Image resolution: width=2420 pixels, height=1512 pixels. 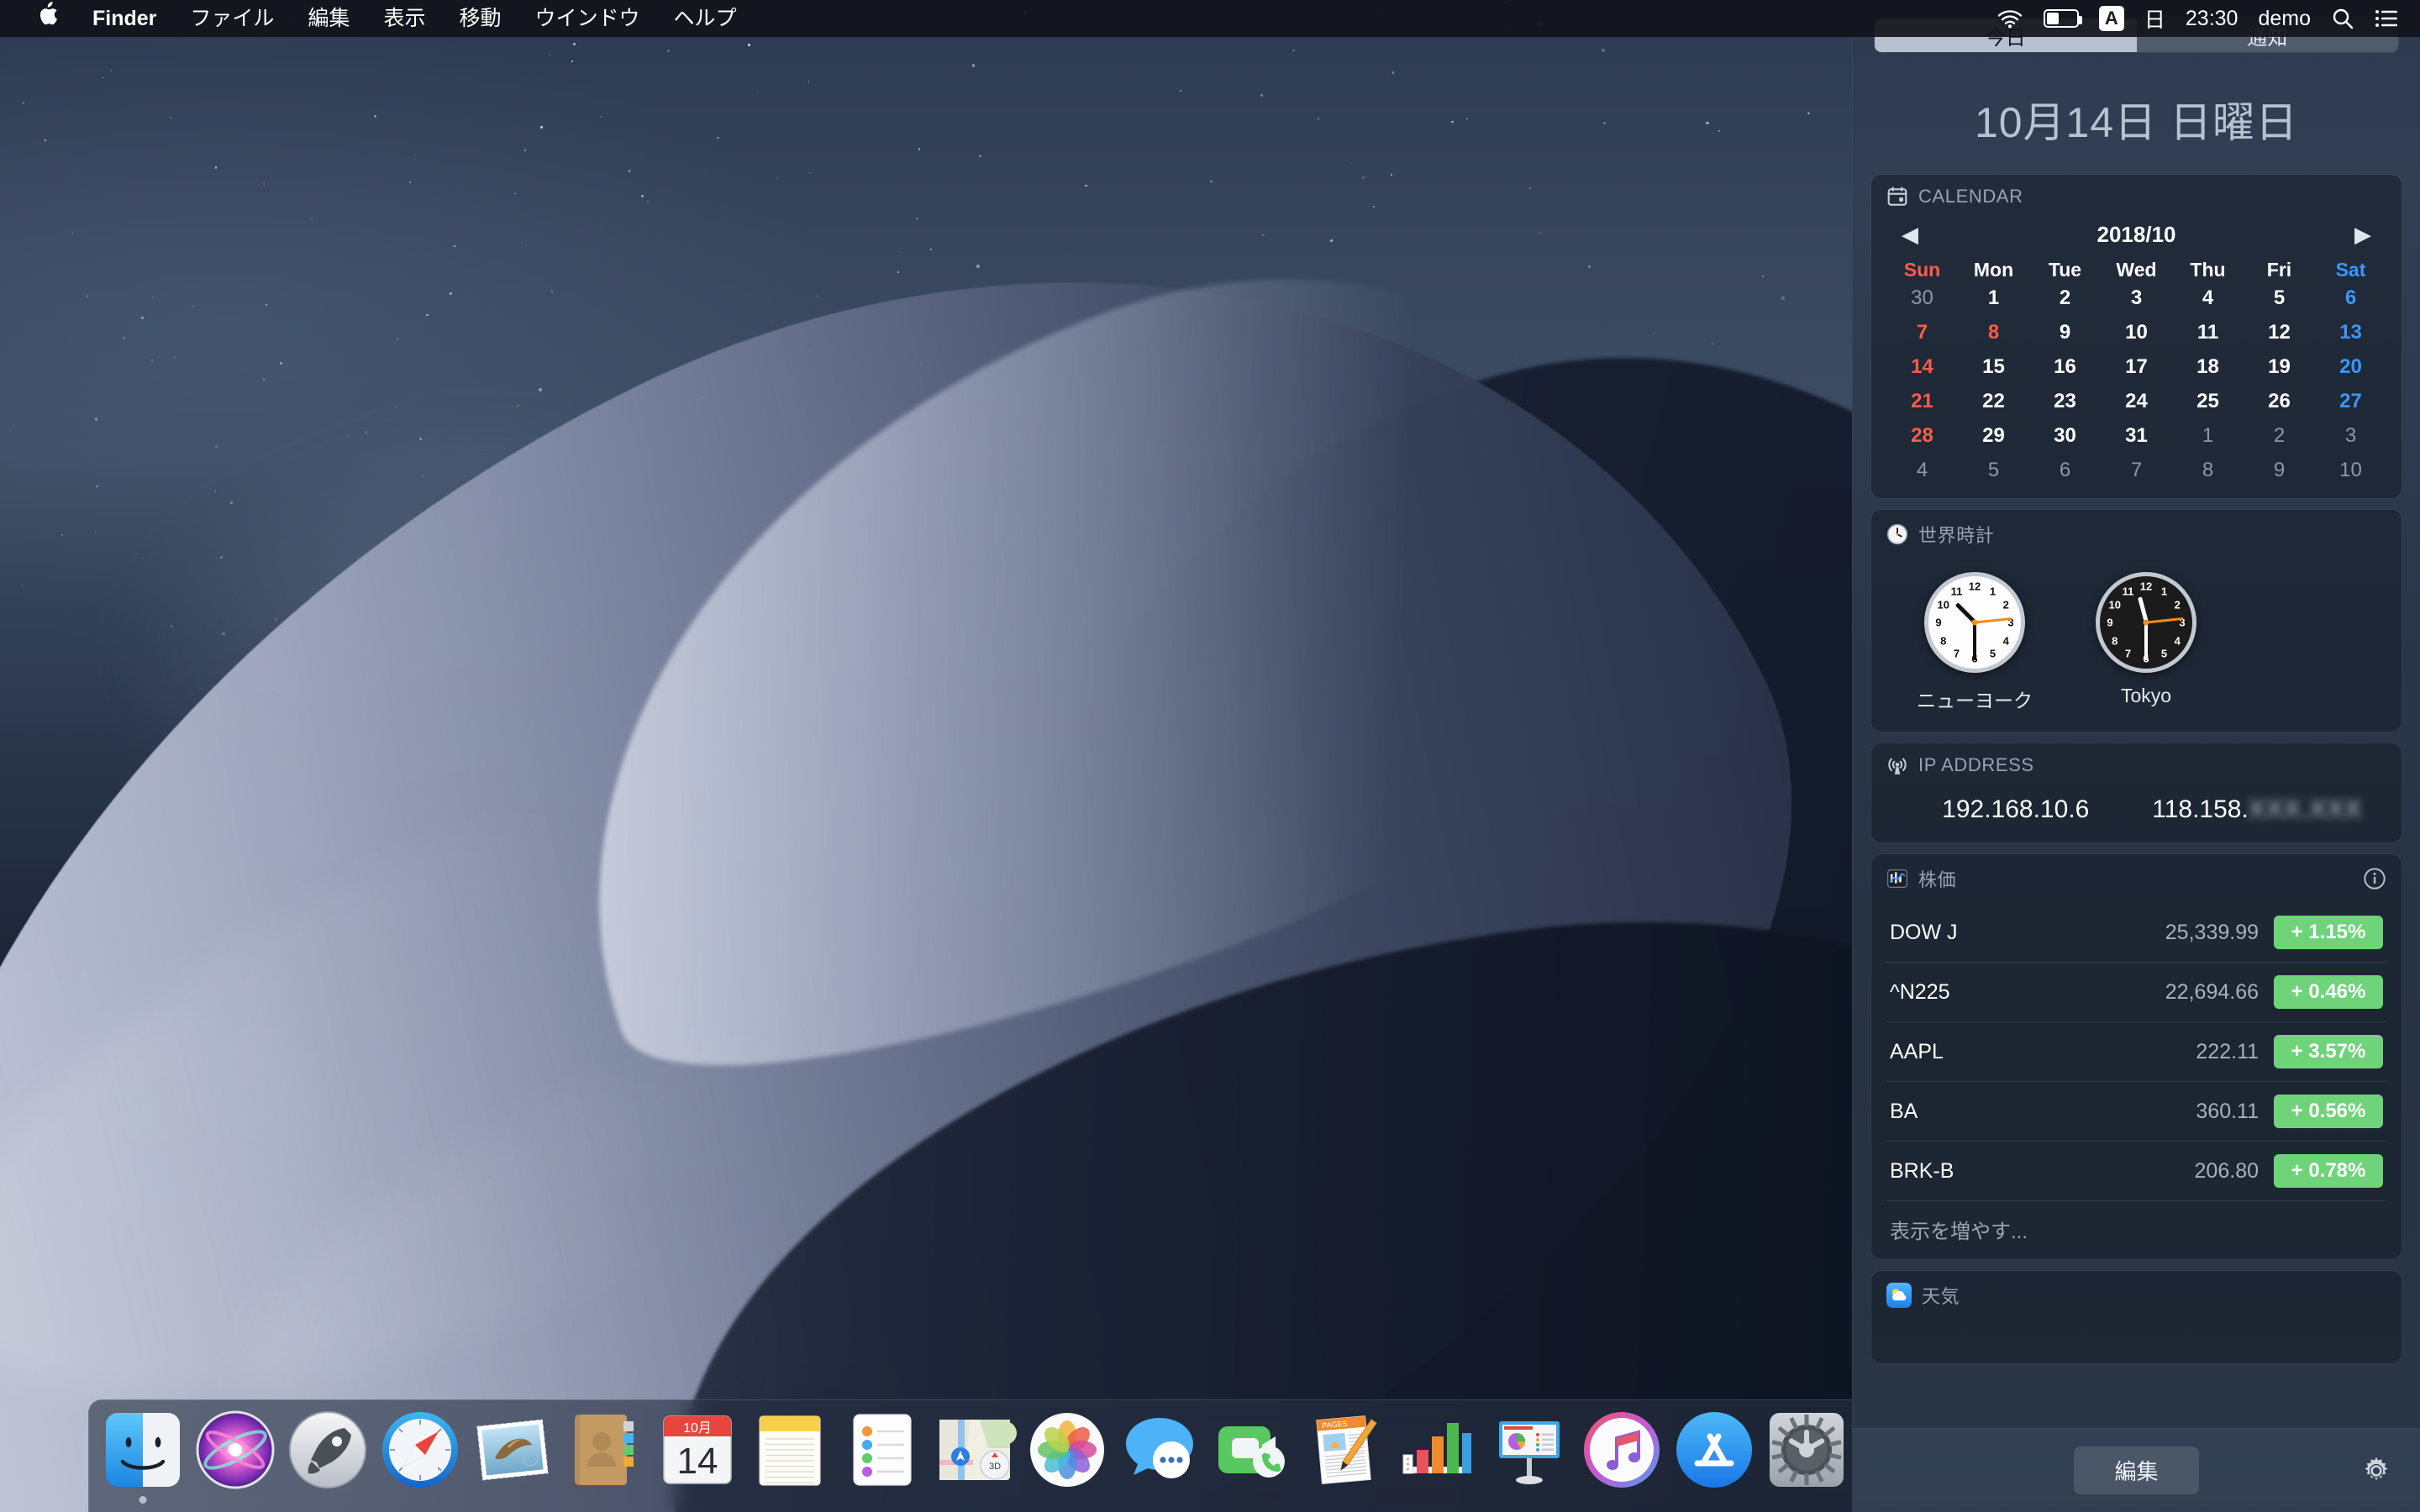 What do you see at coordinates (2387, 18) in the screenshot?
I see `notification-center-icon` at bounding box center [2387, 18].